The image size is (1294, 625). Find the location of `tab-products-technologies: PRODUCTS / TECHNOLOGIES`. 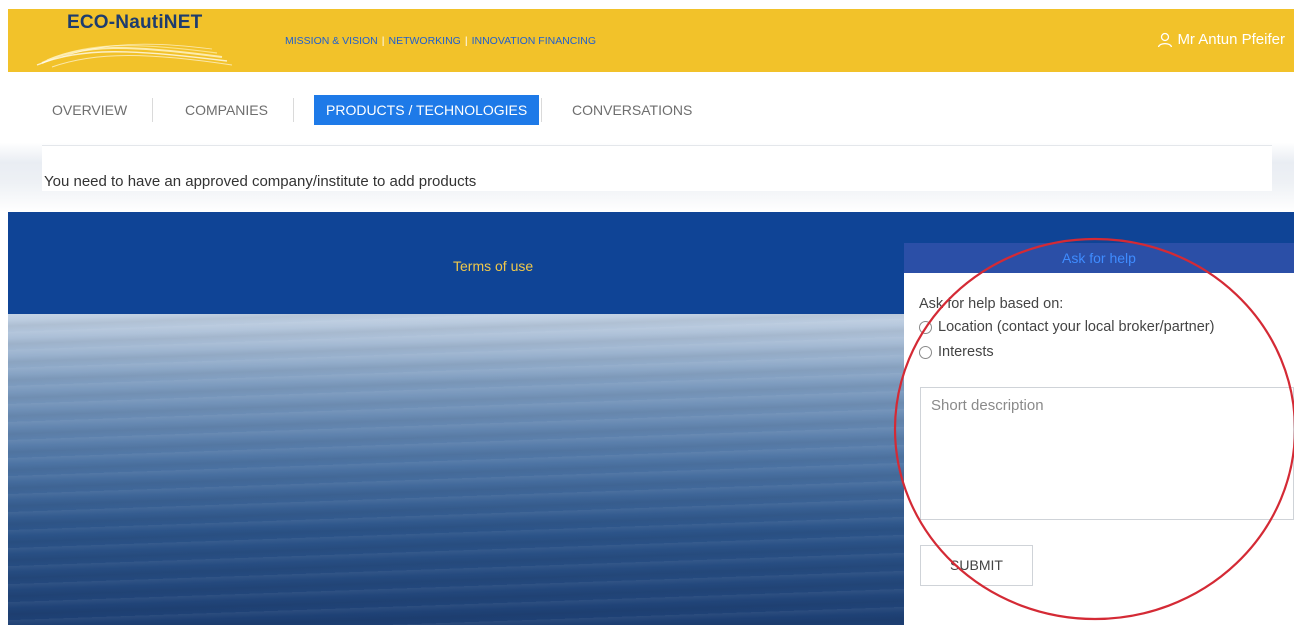

tab-products-technologies: PRODUCTS / TECHNOLOGIES is located at coordinates (427, 110).